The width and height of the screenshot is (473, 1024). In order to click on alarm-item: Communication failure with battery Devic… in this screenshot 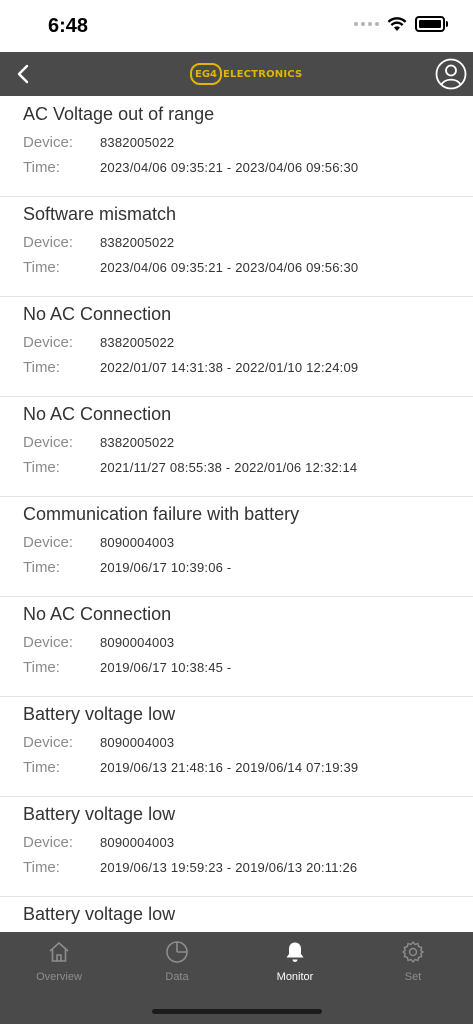, I will do `click(236, 546)`.